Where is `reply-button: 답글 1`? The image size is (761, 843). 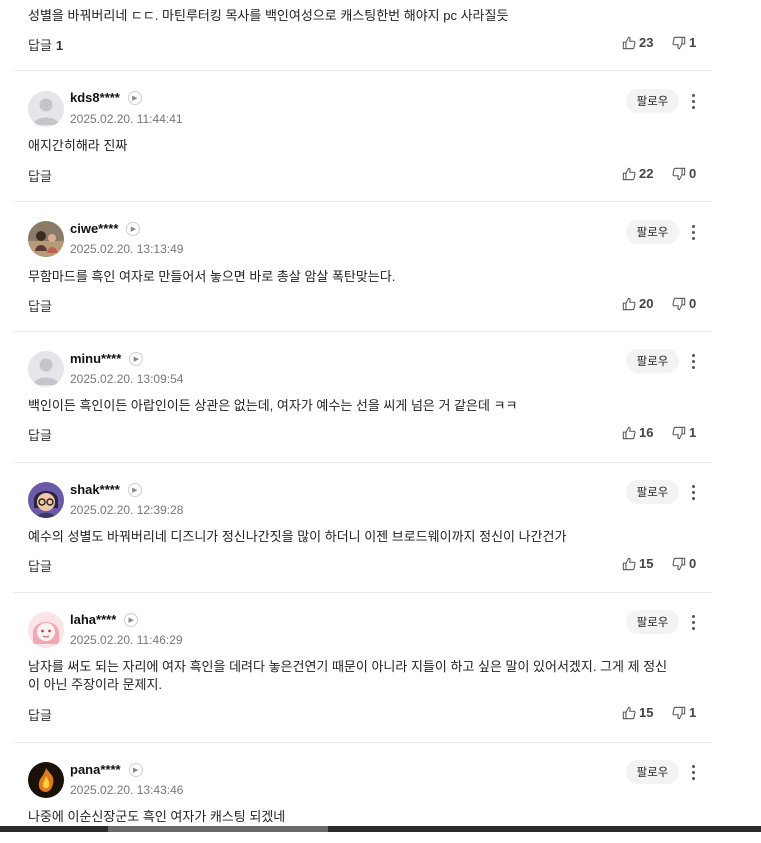 reply-button: 답글 1 is located at coordinates (45, 44).